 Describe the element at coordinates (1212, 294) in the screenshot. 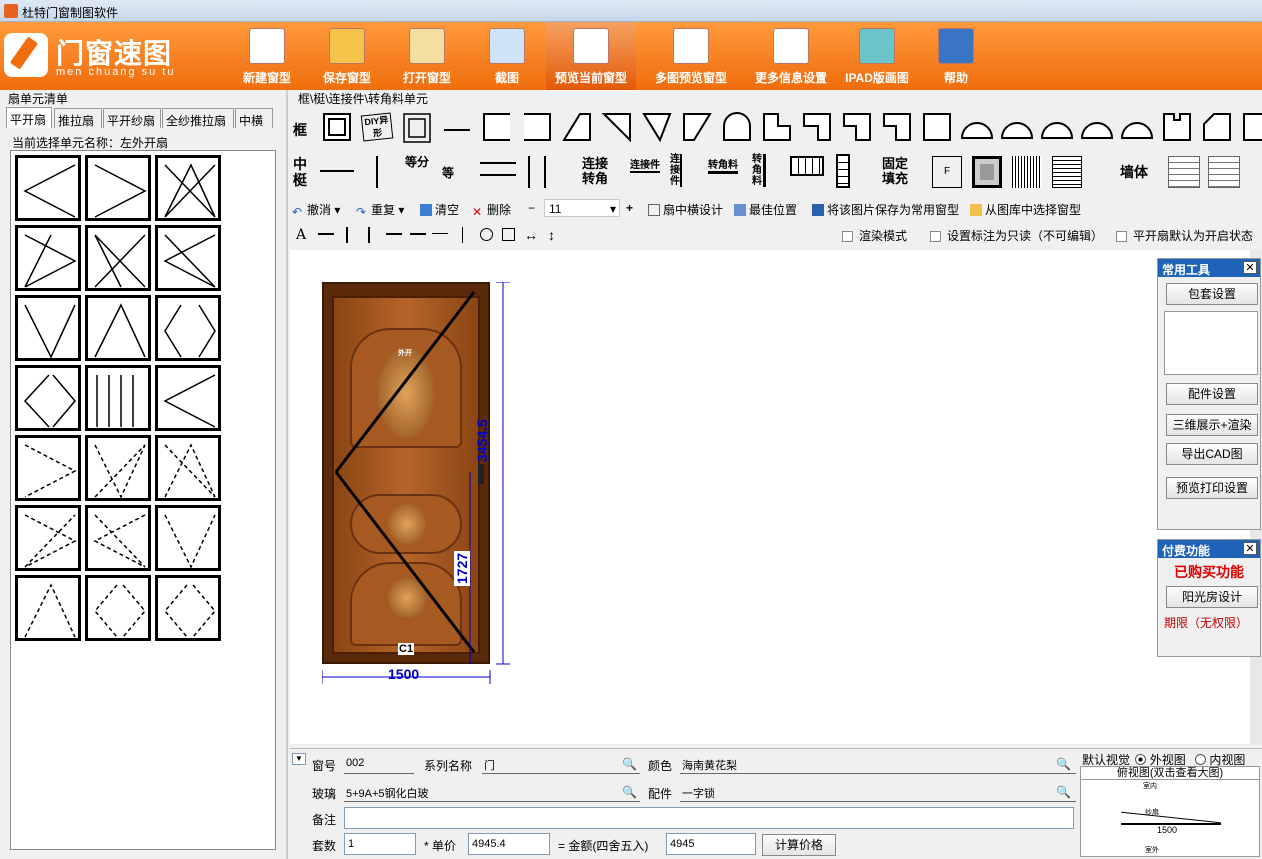

I see `cover-settings-button: 包套设置` at that location.